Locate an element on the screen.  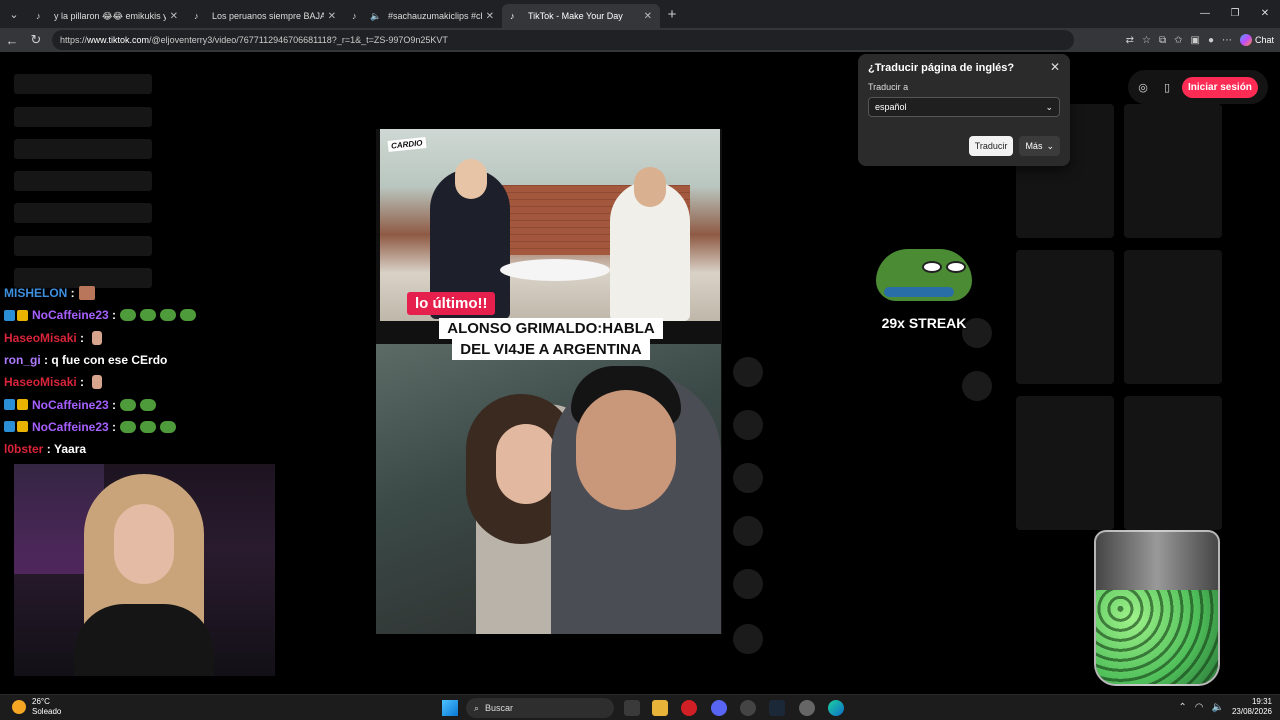
translate-icon: ⇄ is located at coordinates (1130, 40).